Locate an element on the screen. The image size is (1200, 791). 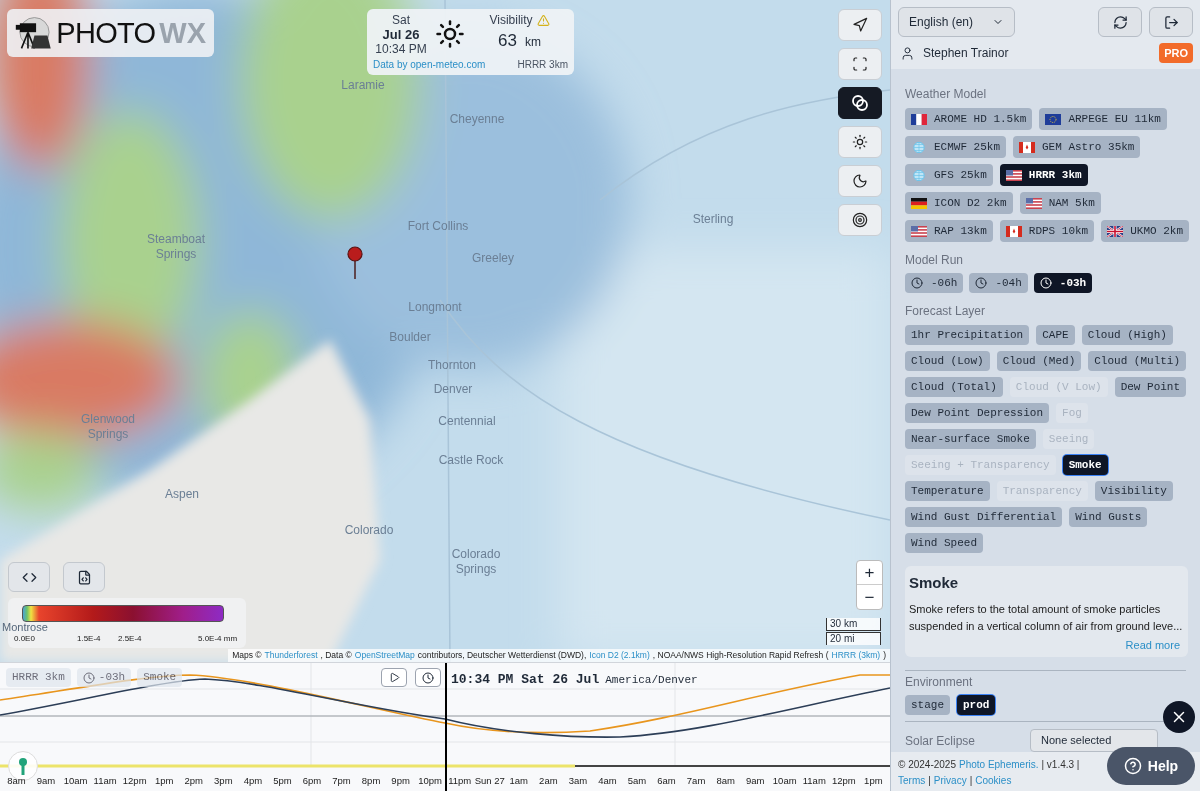
layer-option: Dew Point Depression is located at coordinates (977, 413).